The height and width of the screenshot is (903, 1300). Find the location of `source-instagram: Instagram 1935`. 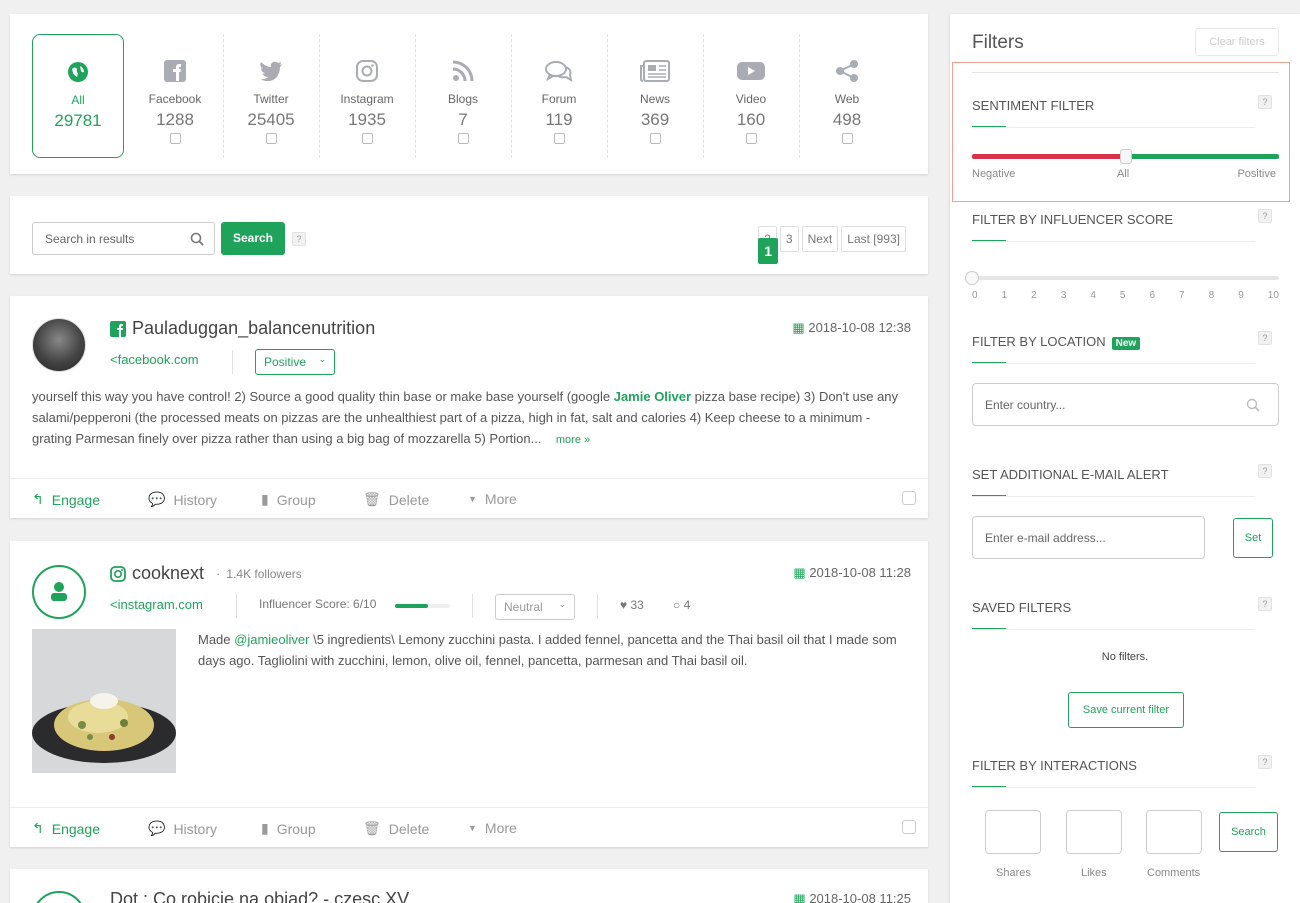

source-instagram: Instagram 1935 is located at coordinates (367, 96).